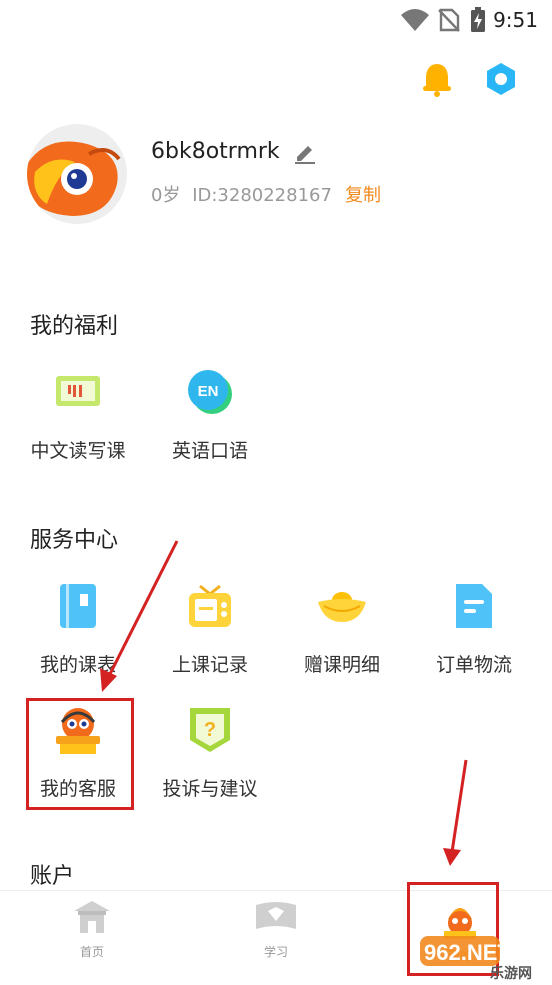  Describe the element at coordinates (210, 628) in the screenshot. I see `service-item-class-record: 上课记录` at that location.